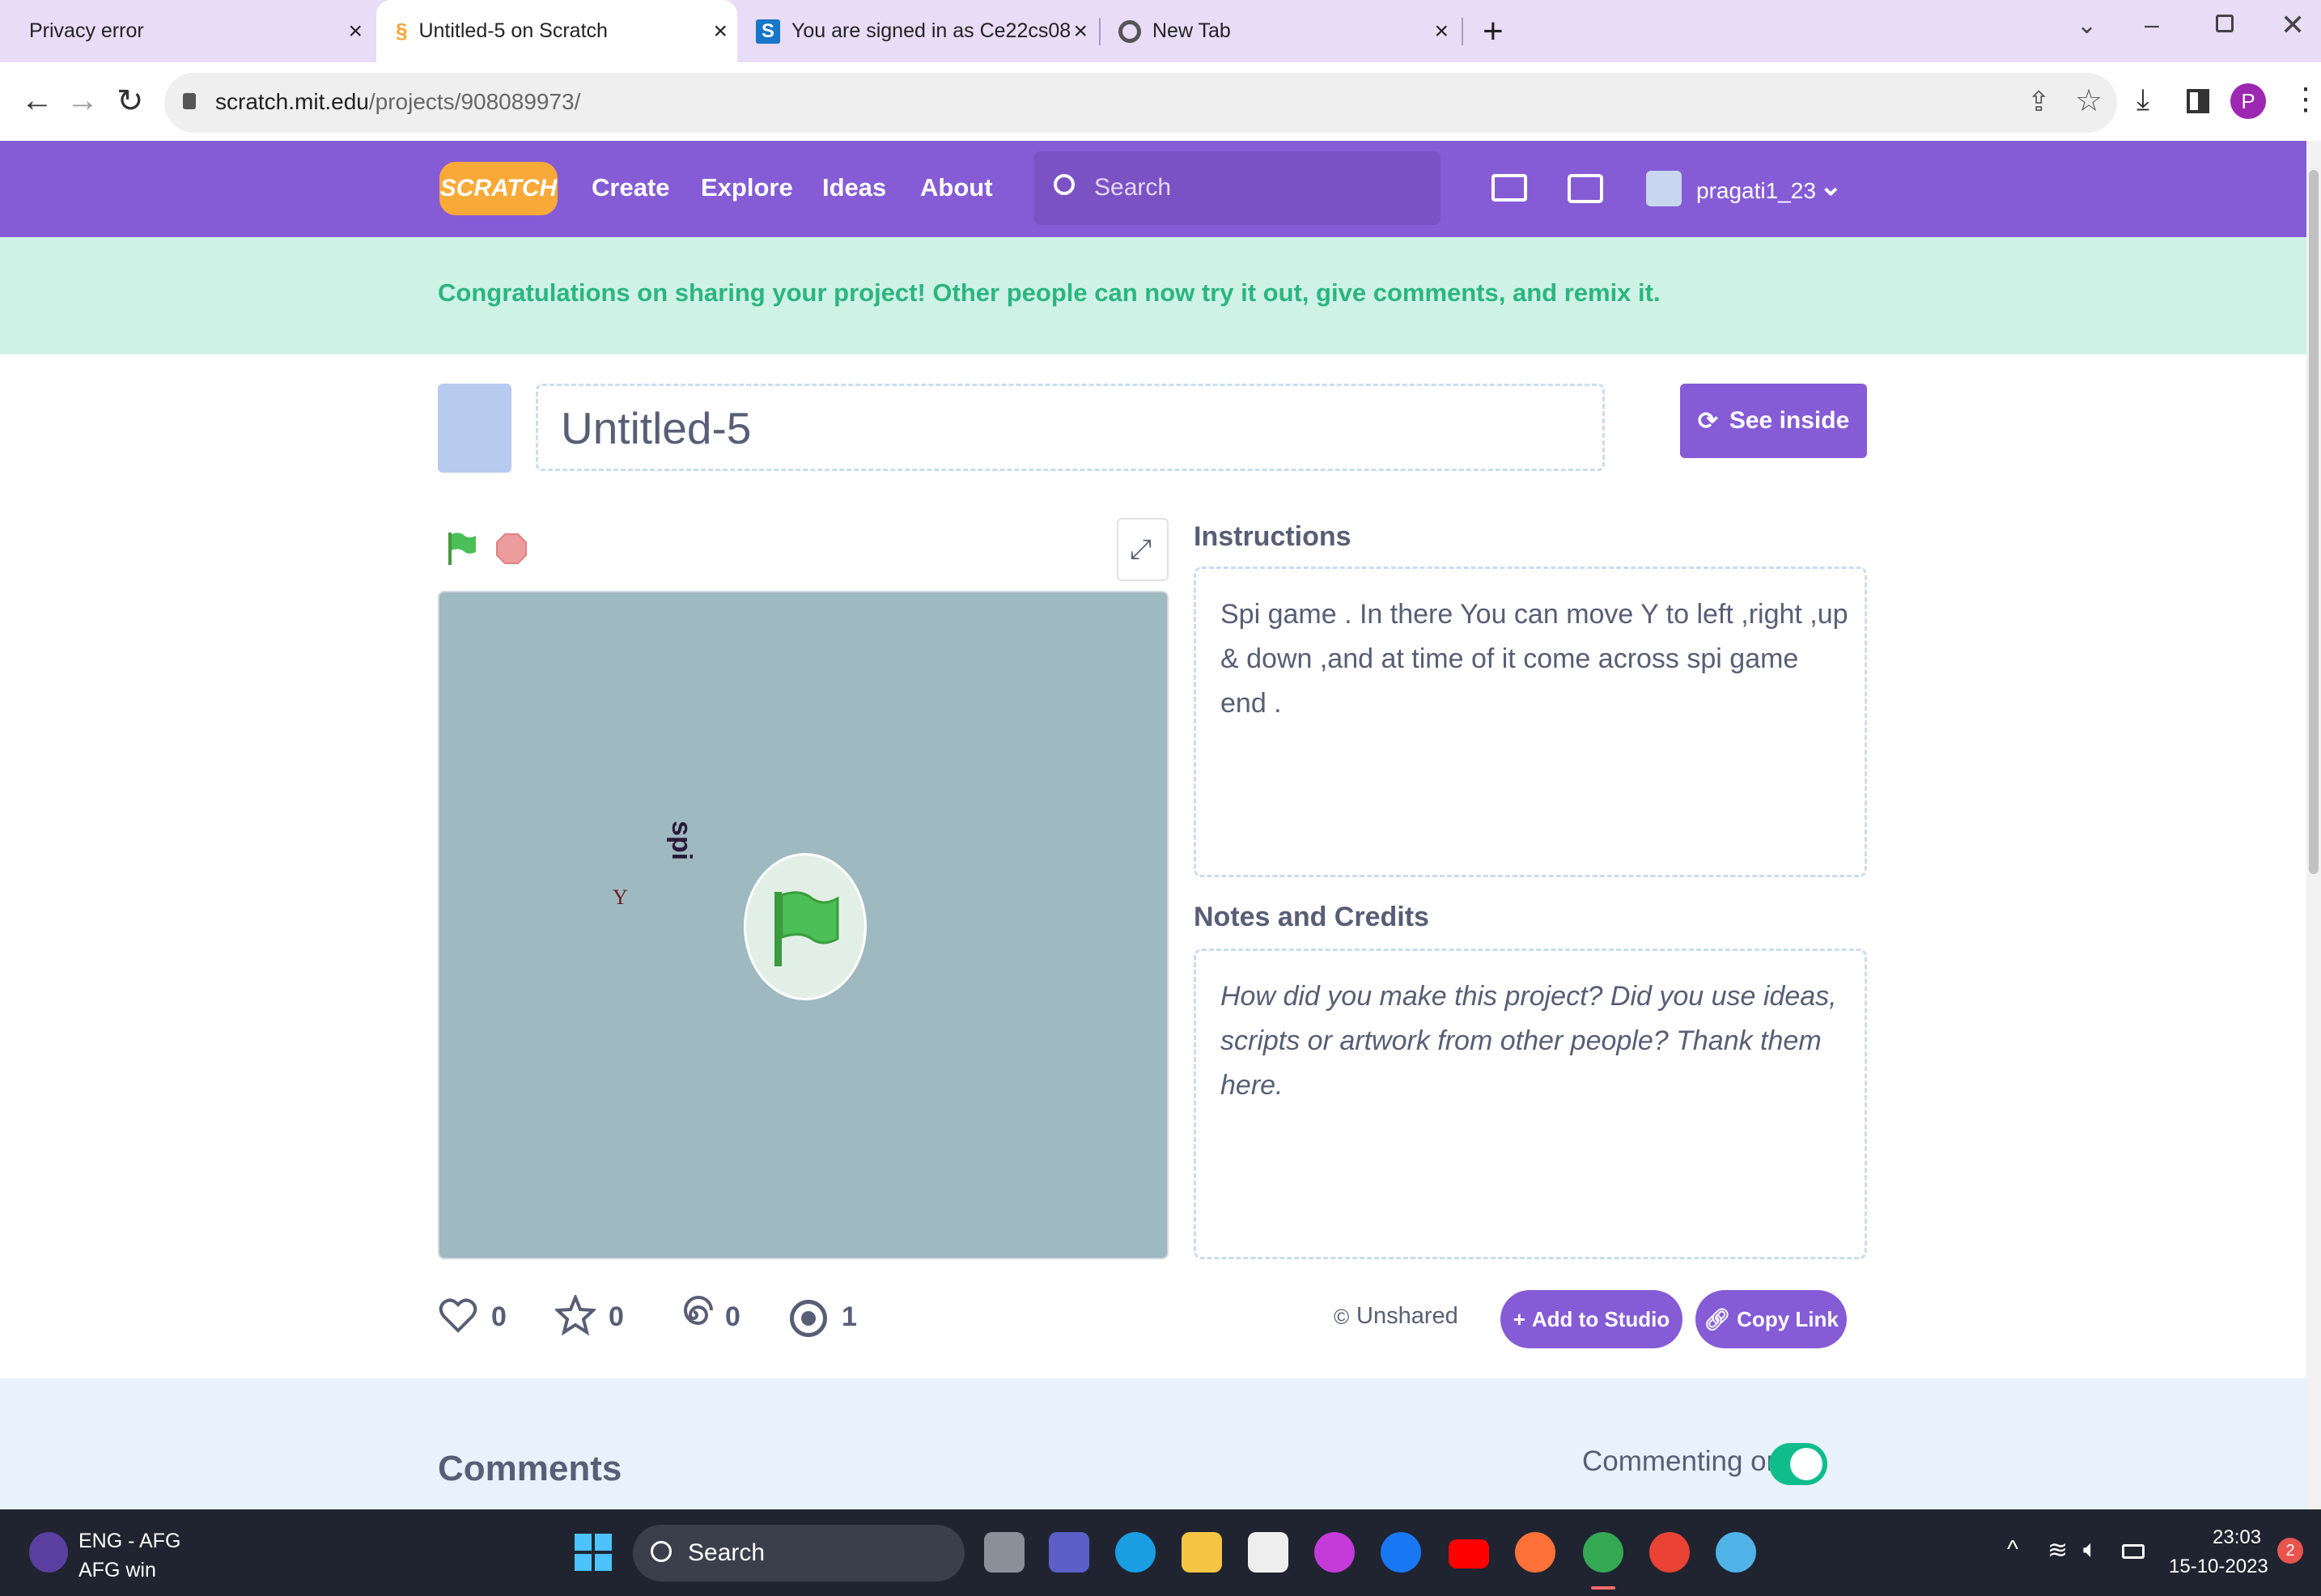 The image size is (2321, 1596). I want to click on chrome-favicon-icon, so click(1129, 31).